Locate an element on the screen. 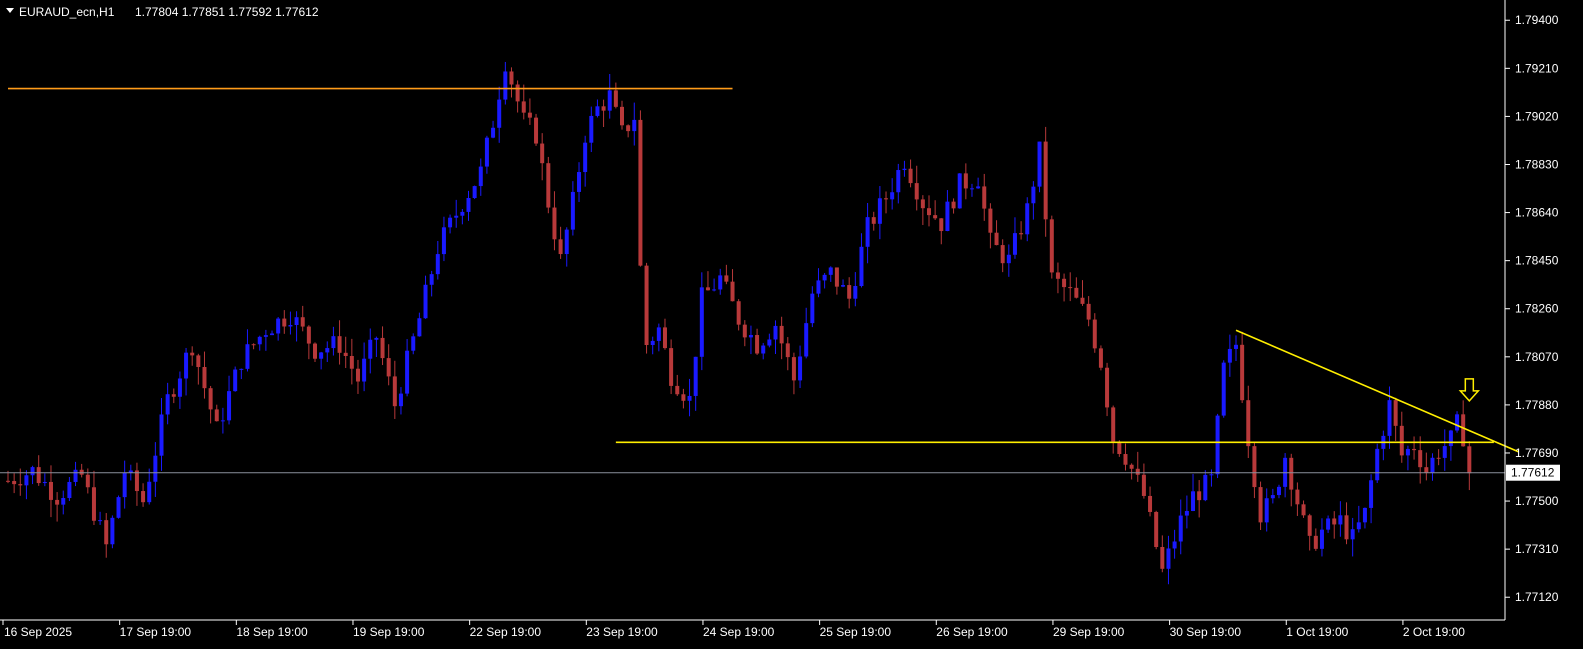 This screenshot has width=1583, height=649. y-tick-label: 1.78070 is located at coordinates (1537, 357).